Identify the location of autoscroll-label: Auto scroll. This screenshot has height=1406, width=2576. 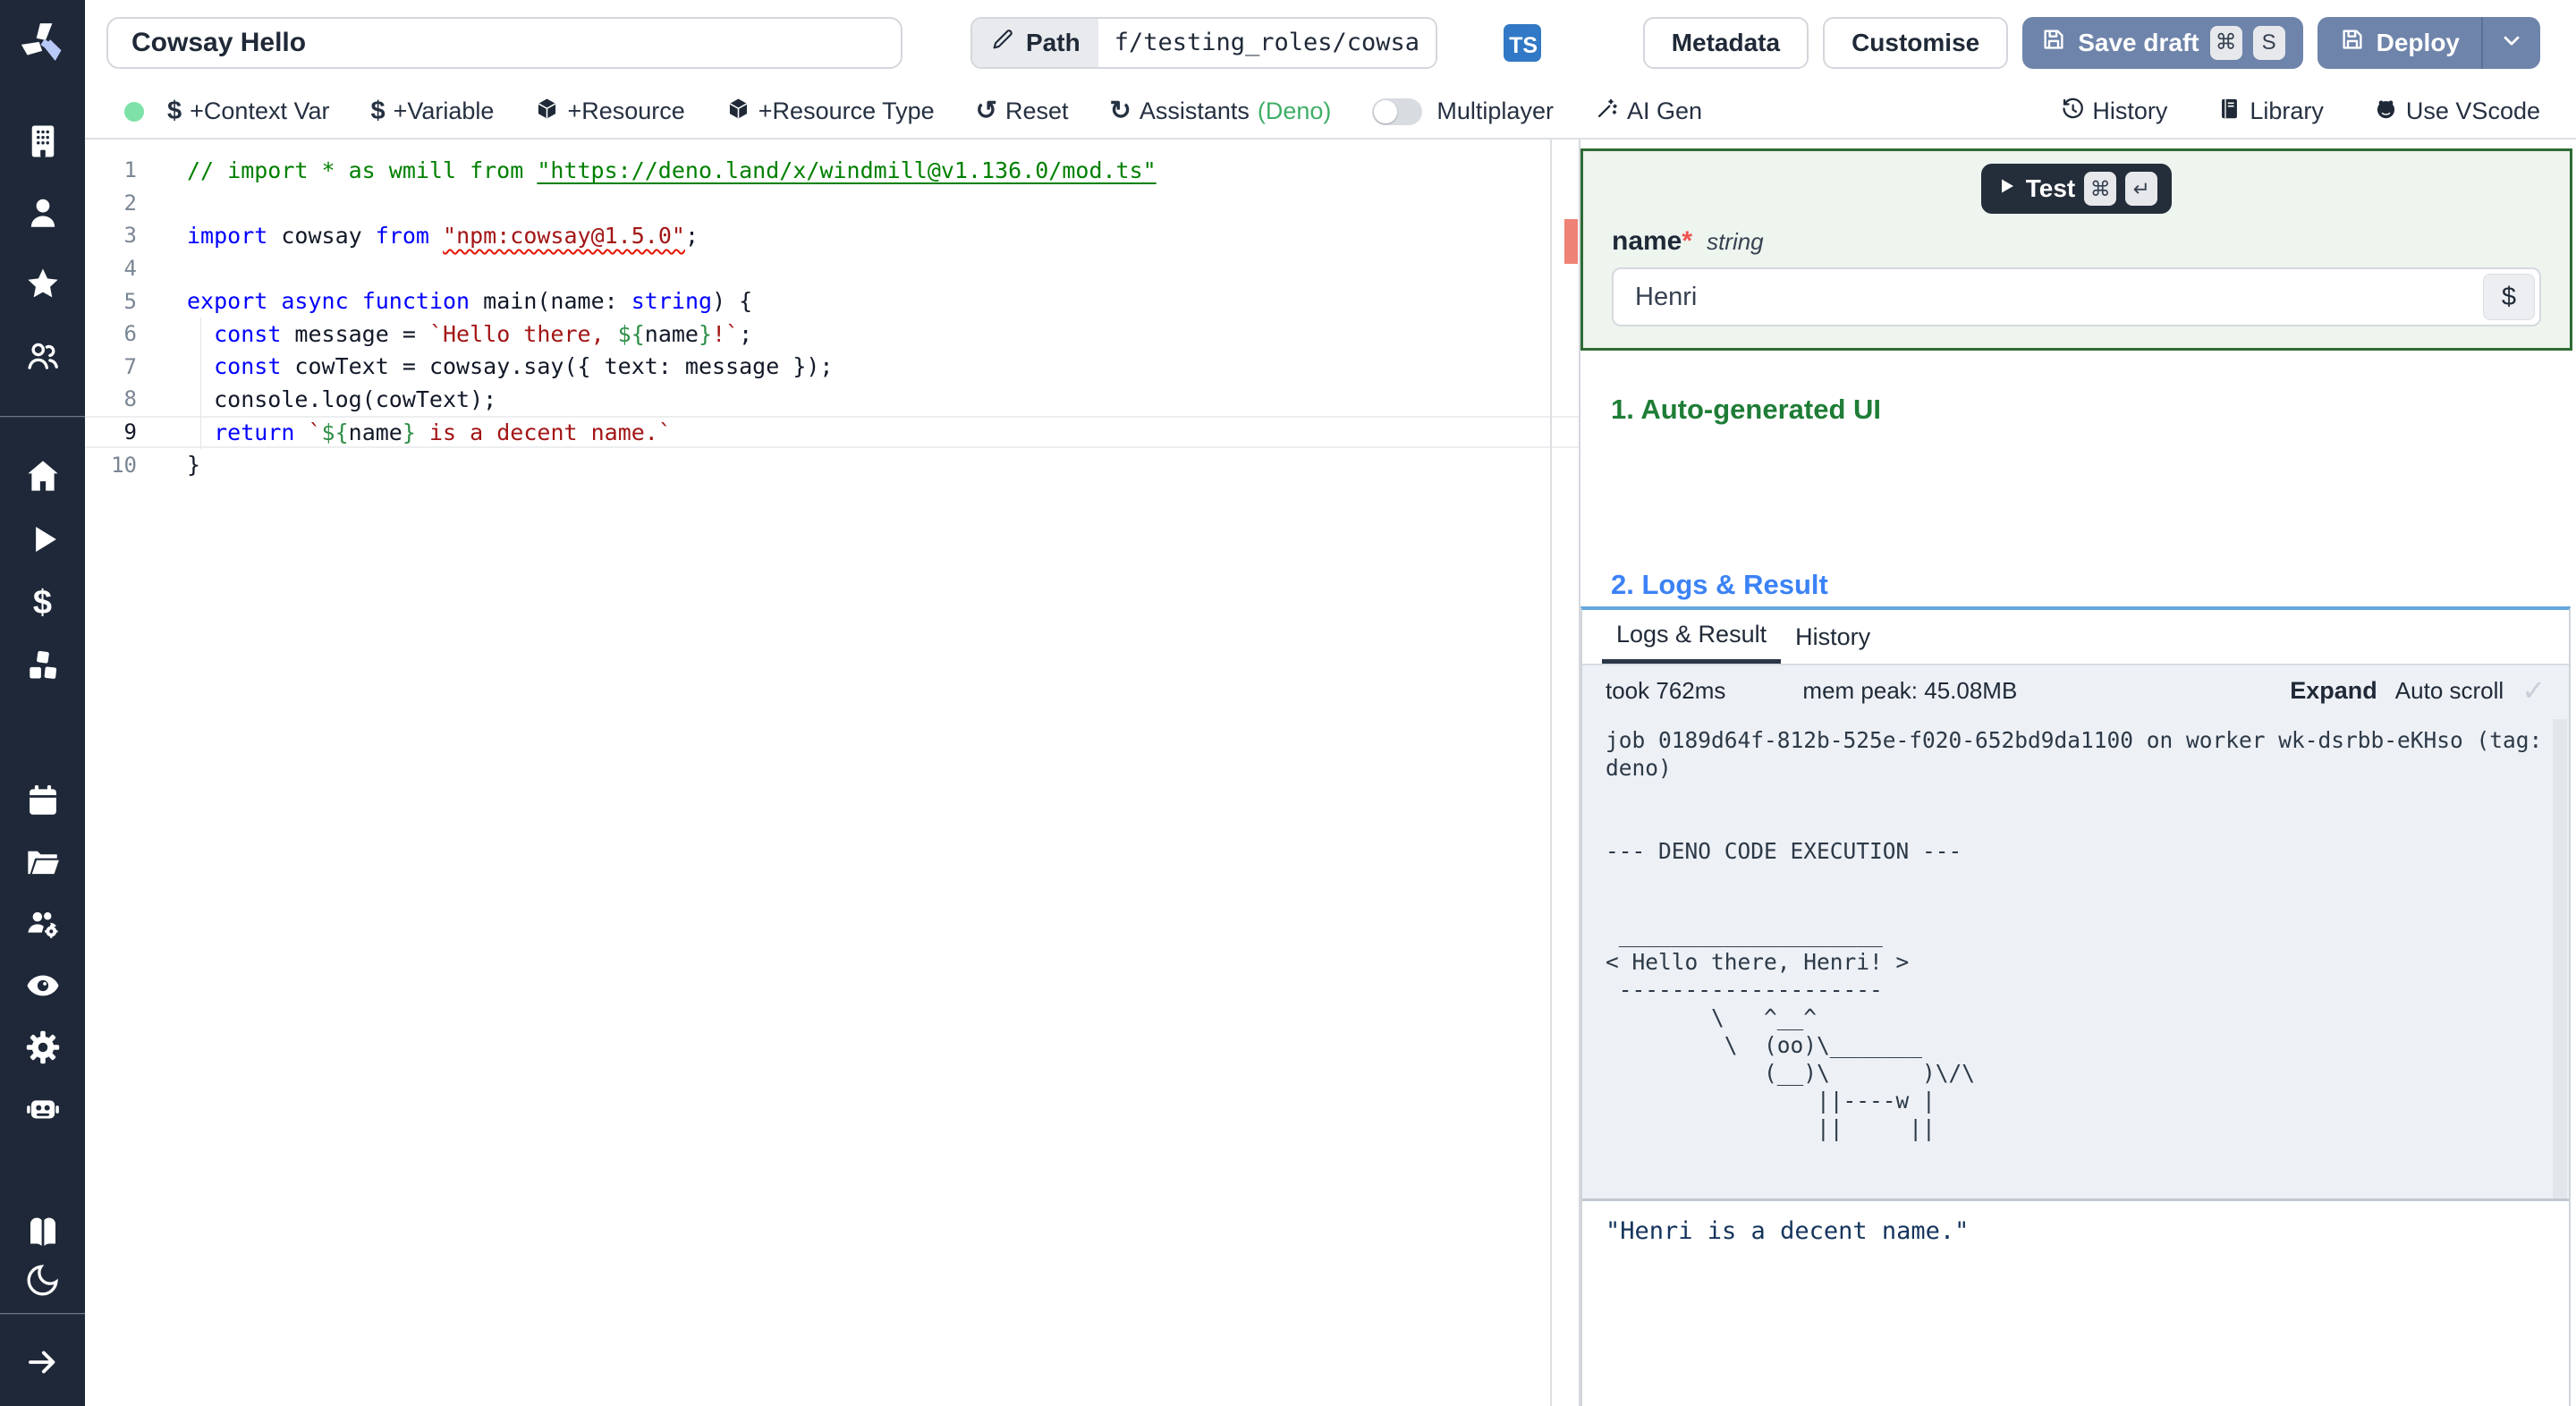
(2449, 690).